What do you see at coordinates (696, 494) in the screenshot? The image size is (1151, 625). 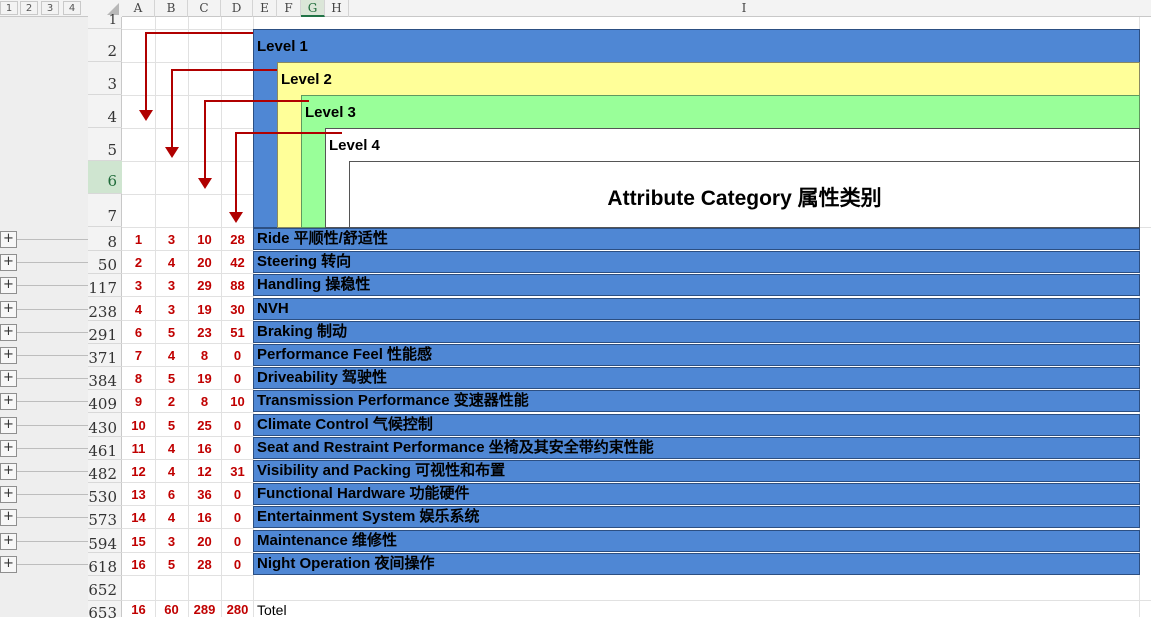 I see `category-bar: Functional Hardware 功能硬件` at bounding box center [696, 494].